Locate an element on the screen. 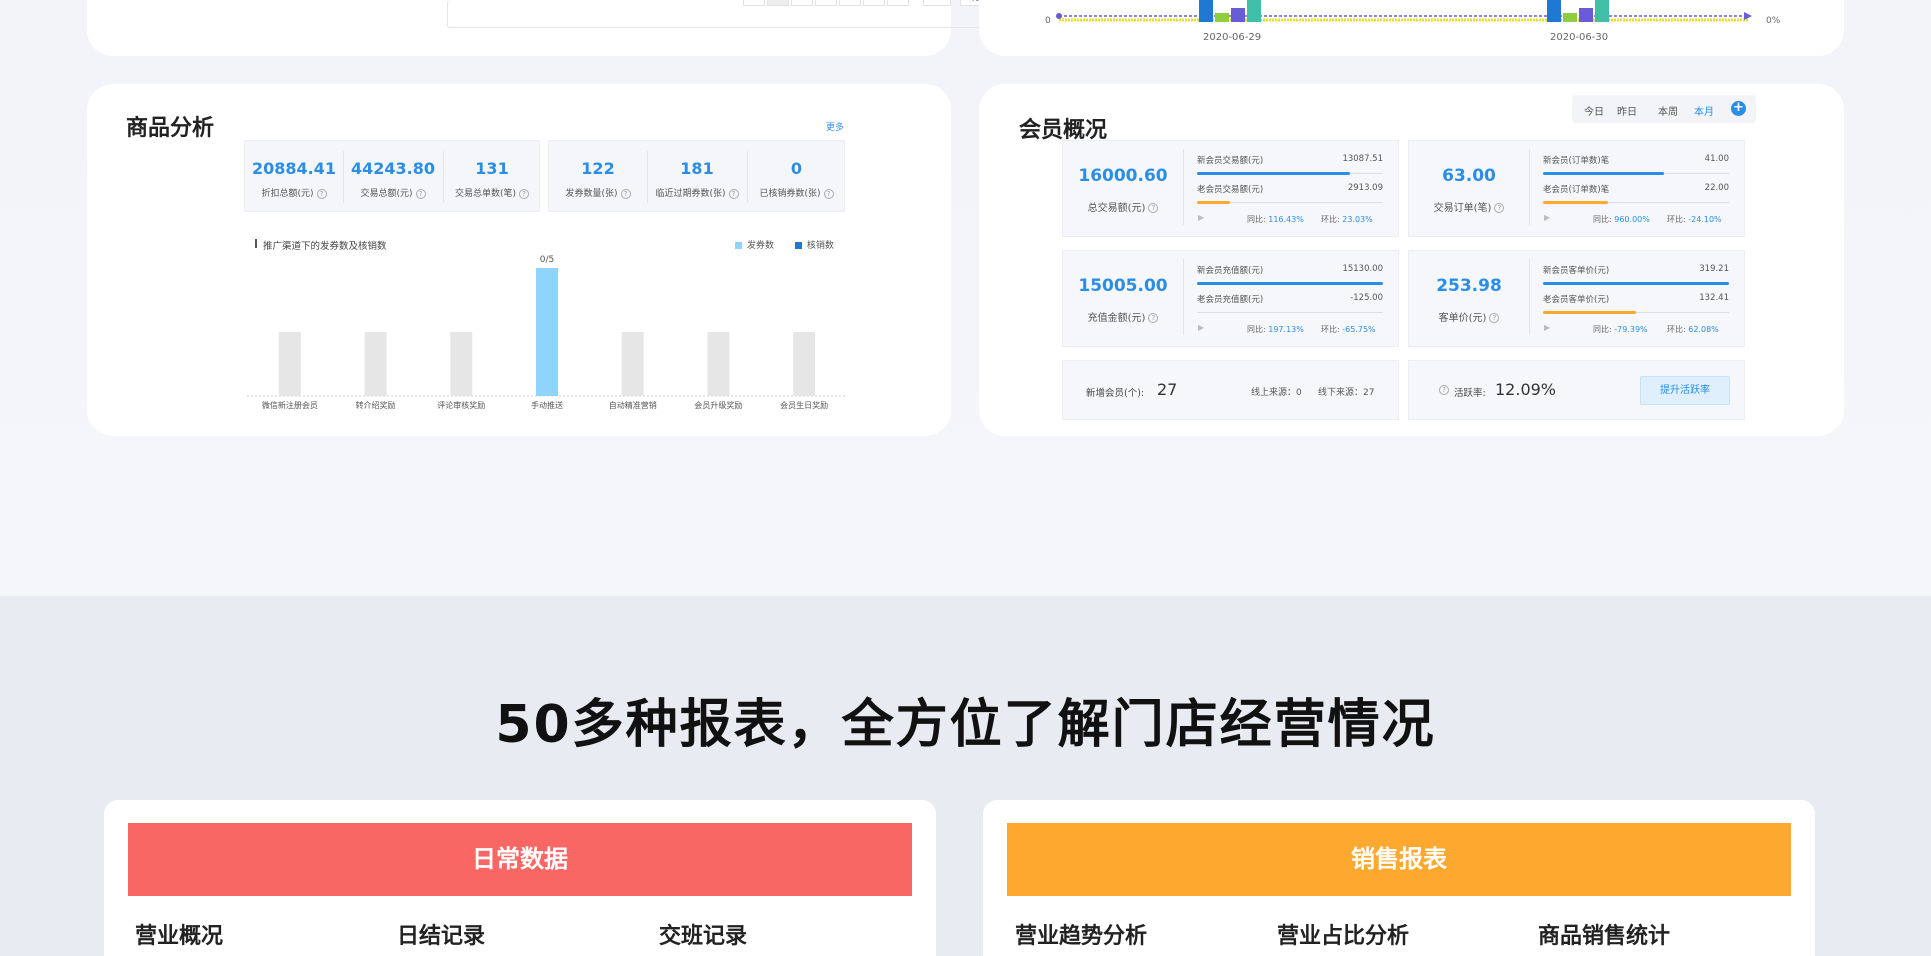 Image resolution: width=1931 pixels, height=956 pixels. stat-label: 交易总单数(笔) is located at coordinates (485, 194).